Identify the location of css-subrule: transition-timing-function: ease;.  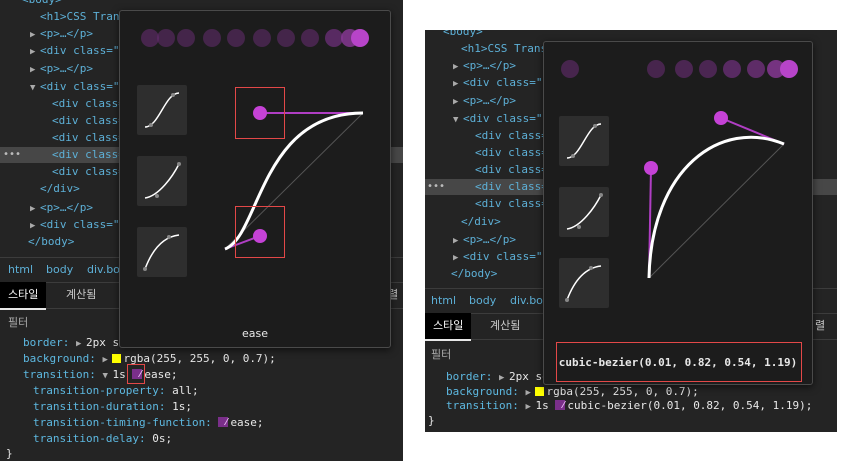
(148, 422).